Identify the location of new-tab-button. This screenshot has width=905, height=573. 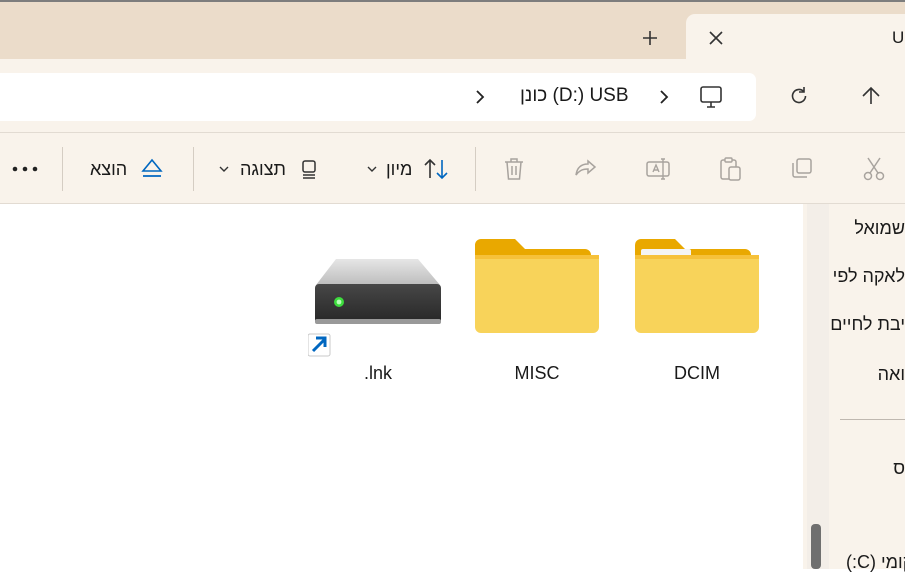
(650, 38).